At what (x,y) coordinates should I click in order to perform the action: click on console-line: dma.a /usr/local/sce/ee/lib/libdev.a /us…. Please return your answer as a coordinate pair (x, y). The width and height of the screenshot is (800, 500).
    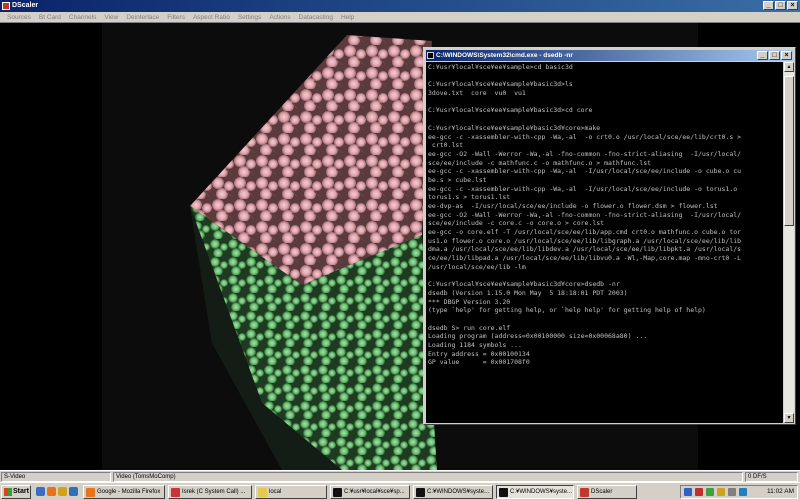
    Looking at the image, I should click on (585, 249).